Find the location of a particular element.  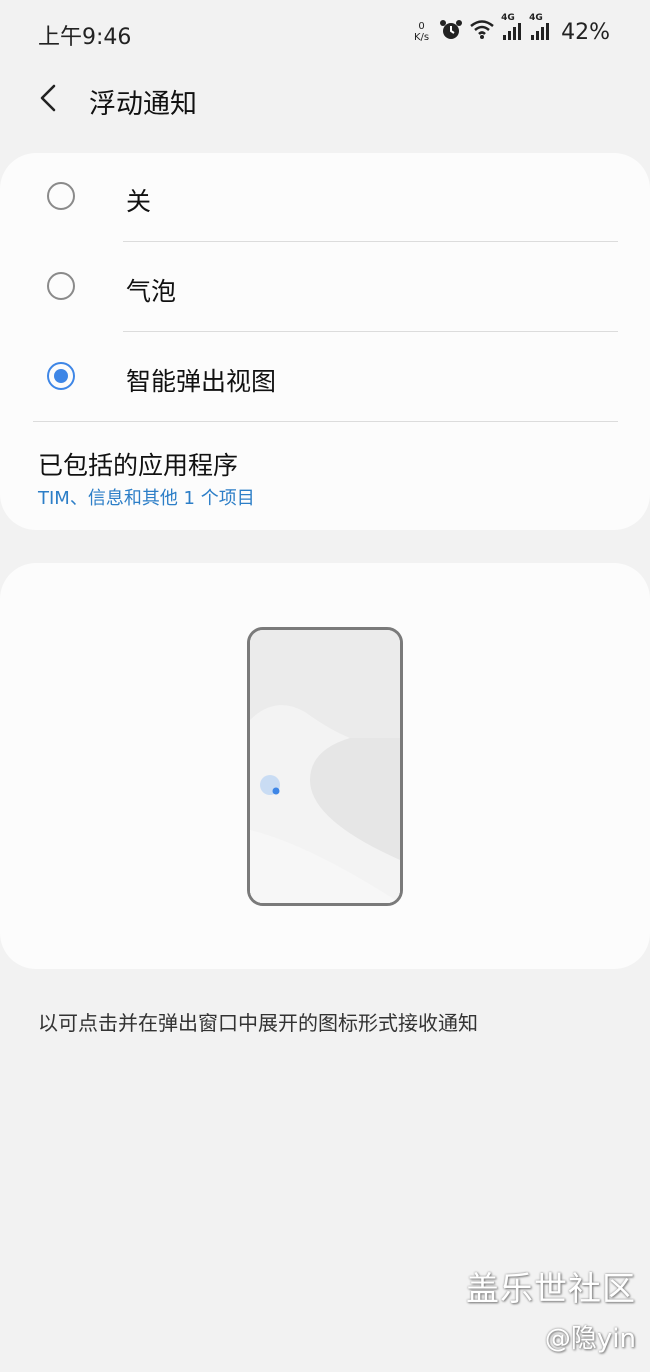

radio-off is located at coordinates (61, 196).